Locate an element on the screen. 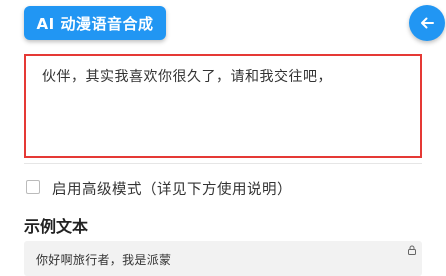 The width and height of the screenshot is (446, 276). app-title: AI 动漫语音合成 is located at coordinates (95, 23).